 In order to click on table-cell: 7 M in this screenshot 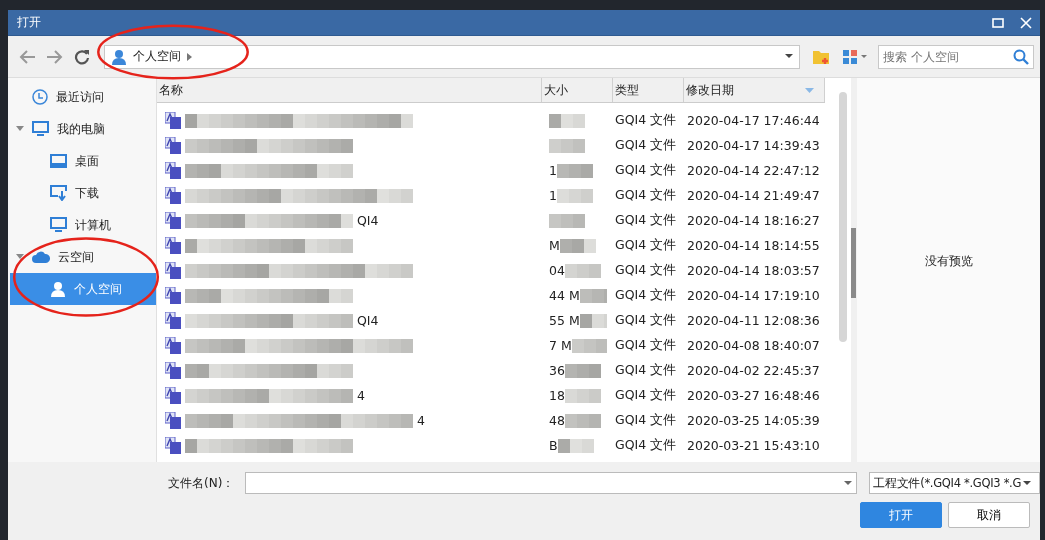, I will do `click(560, 345)`.